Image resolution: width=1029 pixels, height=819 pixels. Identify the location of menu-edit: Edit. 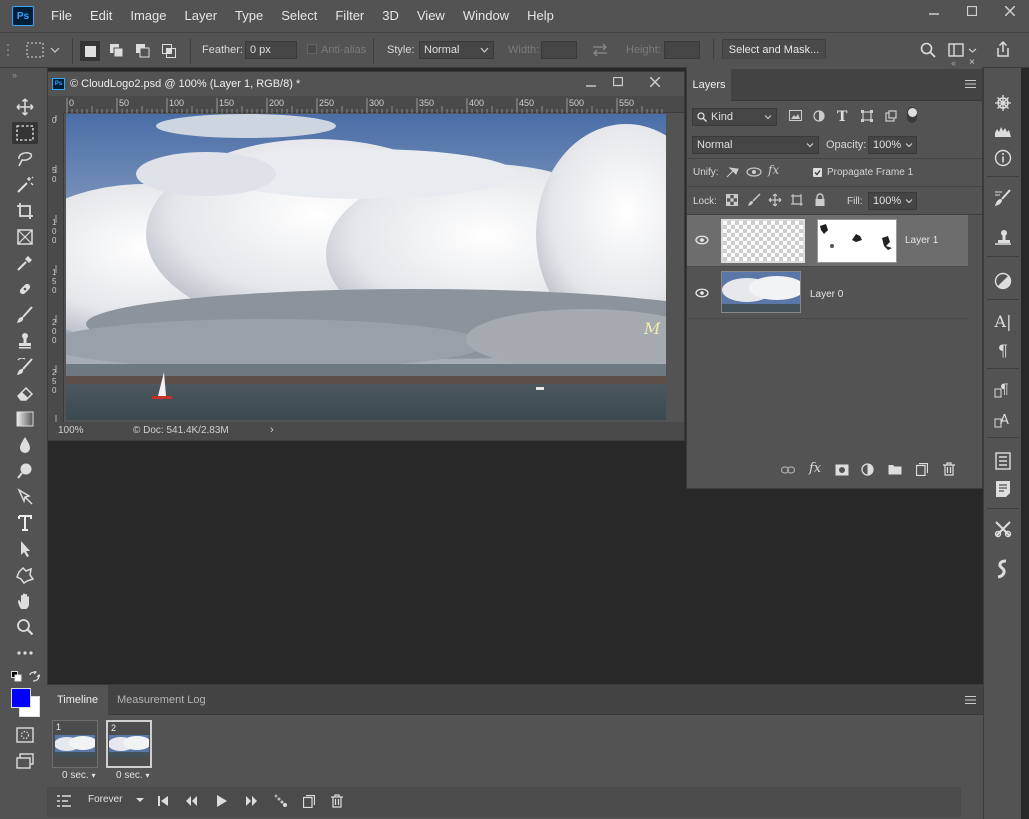
(101, 16).